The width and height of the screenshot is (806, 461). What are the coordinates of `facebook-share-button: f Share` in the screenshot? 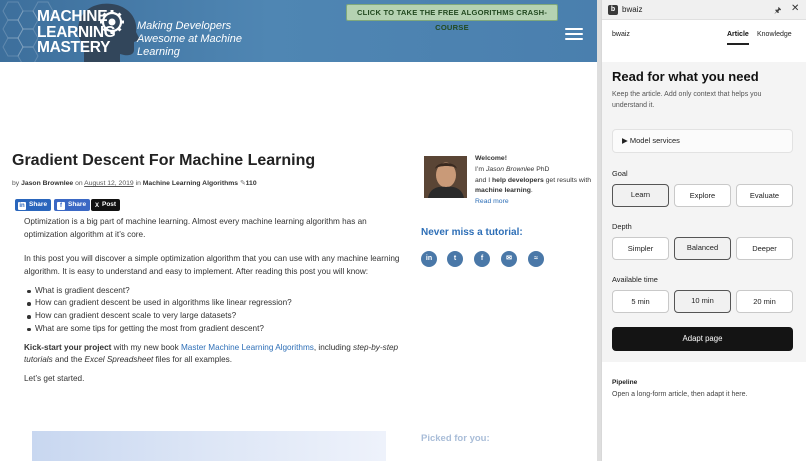 It's located at (72, 205).